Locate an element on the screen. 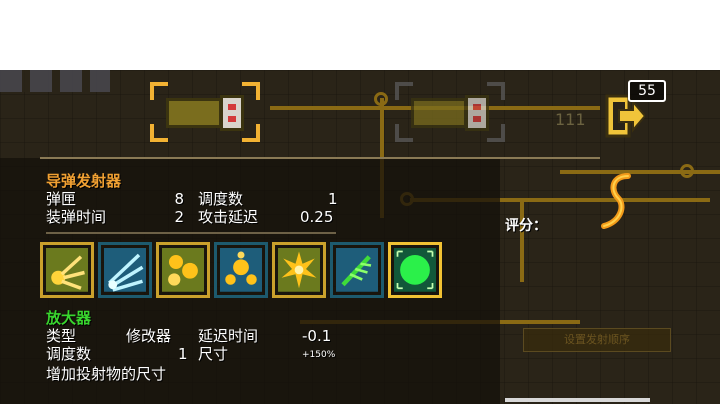  shield-count: 111 is located at coordinates (570, 119).